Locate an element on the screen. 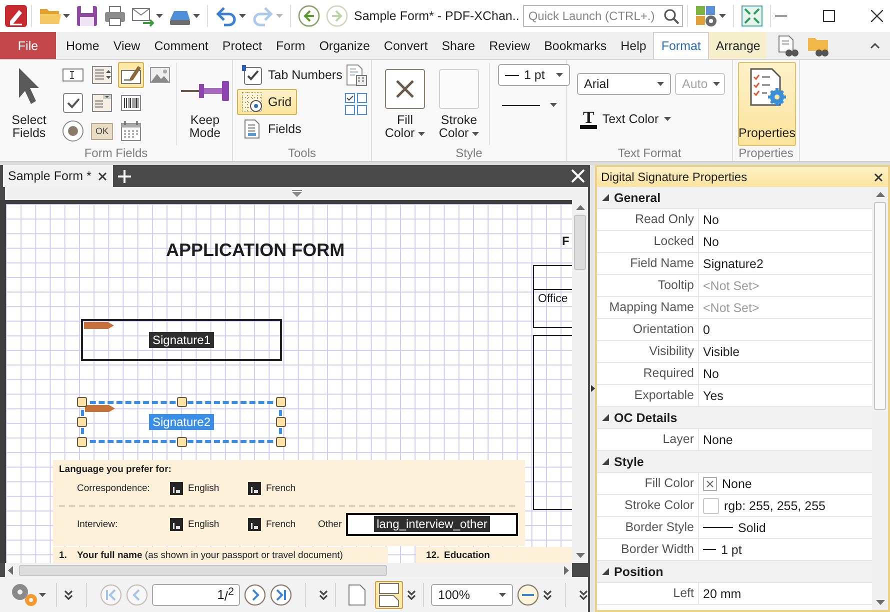  section-header: General is located at coordinates (734, 198).